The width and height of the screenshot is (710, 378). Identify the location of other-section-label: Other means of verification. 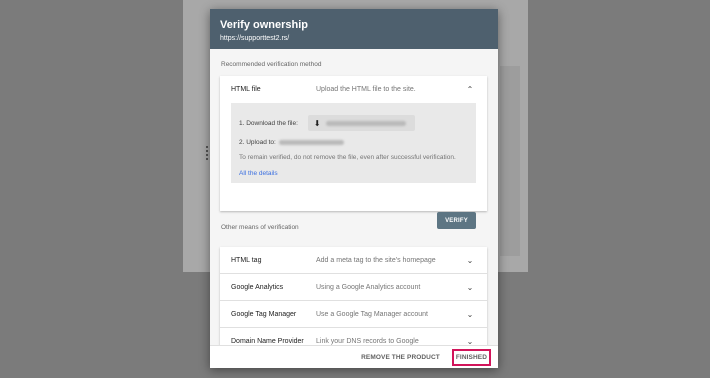
(260, 227).